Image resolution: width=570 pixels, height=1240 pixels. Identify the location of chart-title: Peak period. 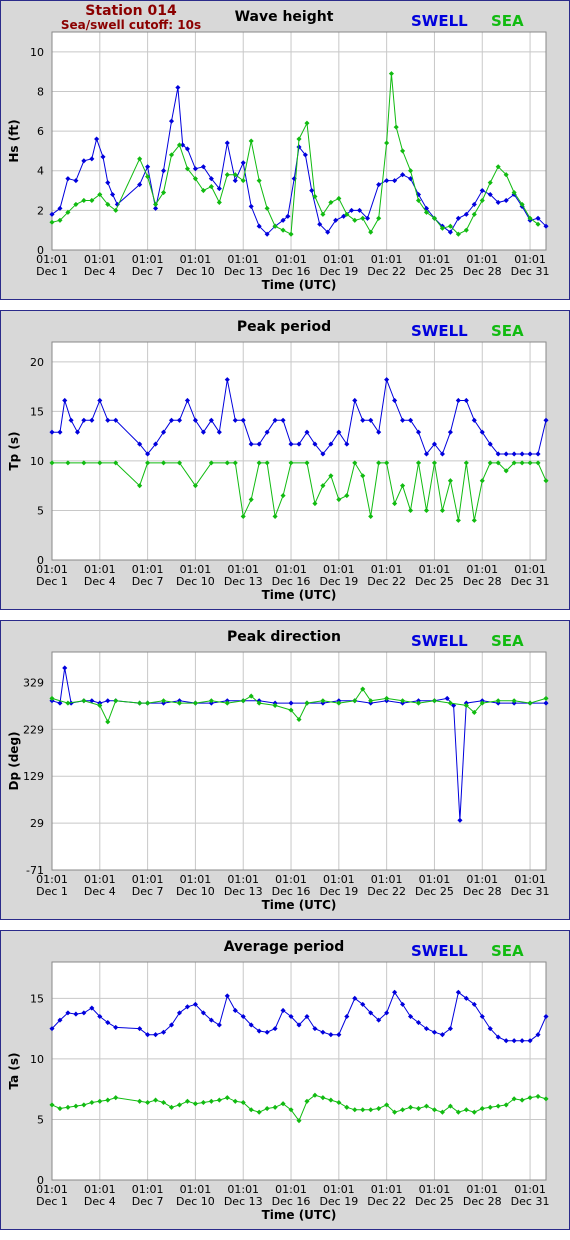
(284, 327).